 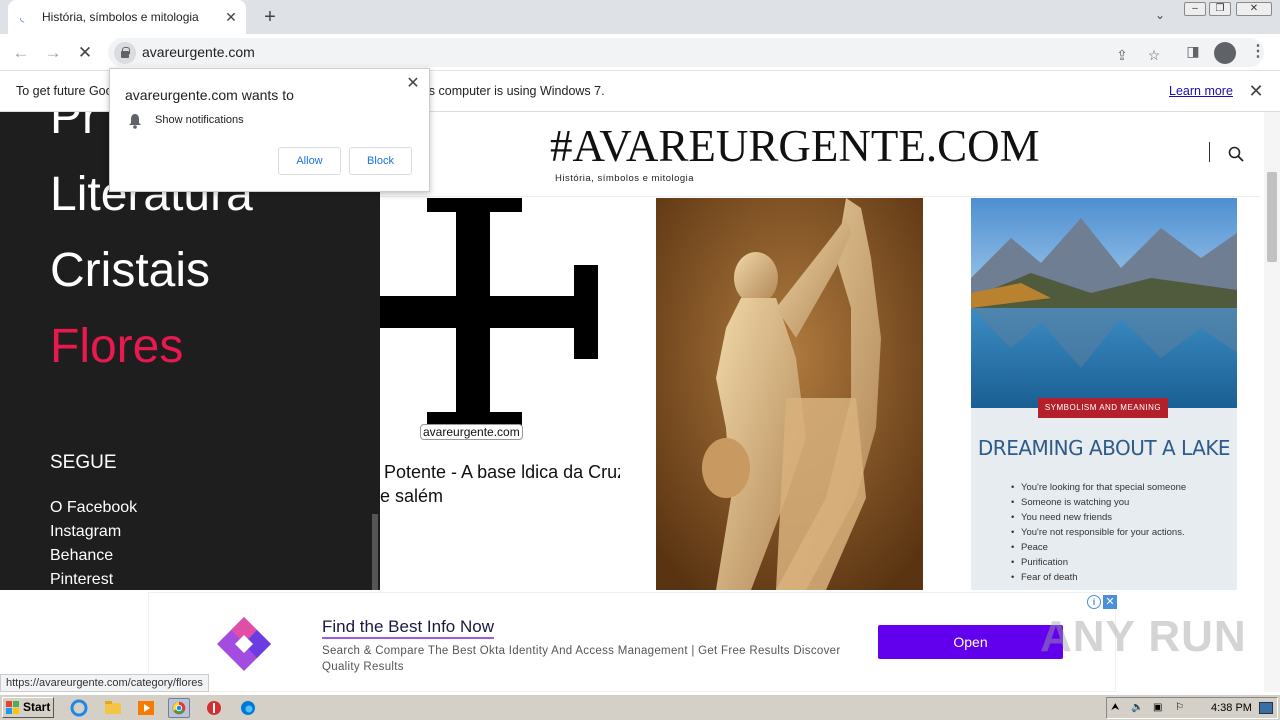 What do you see at coordinates (85, 53) in the screenshot?
I see `stop-loading-icon: ✕` at bounding box center [85, 53].